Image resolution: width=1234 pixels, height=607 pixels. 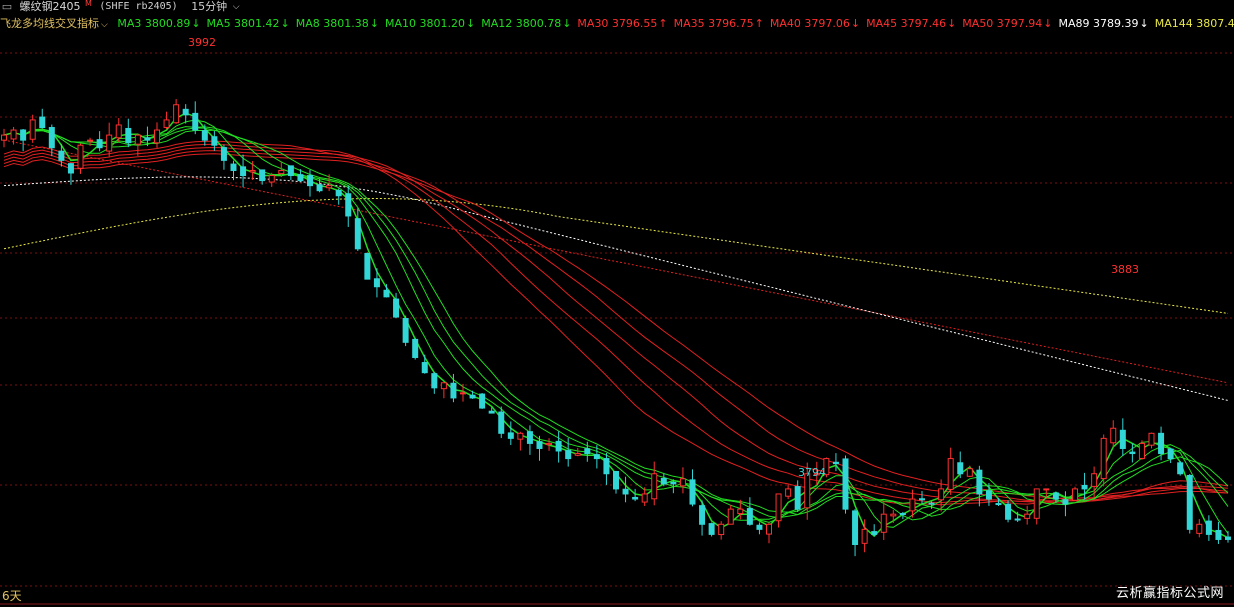 I want to click on period-count-label: 6天, so click(x=12, y=596).